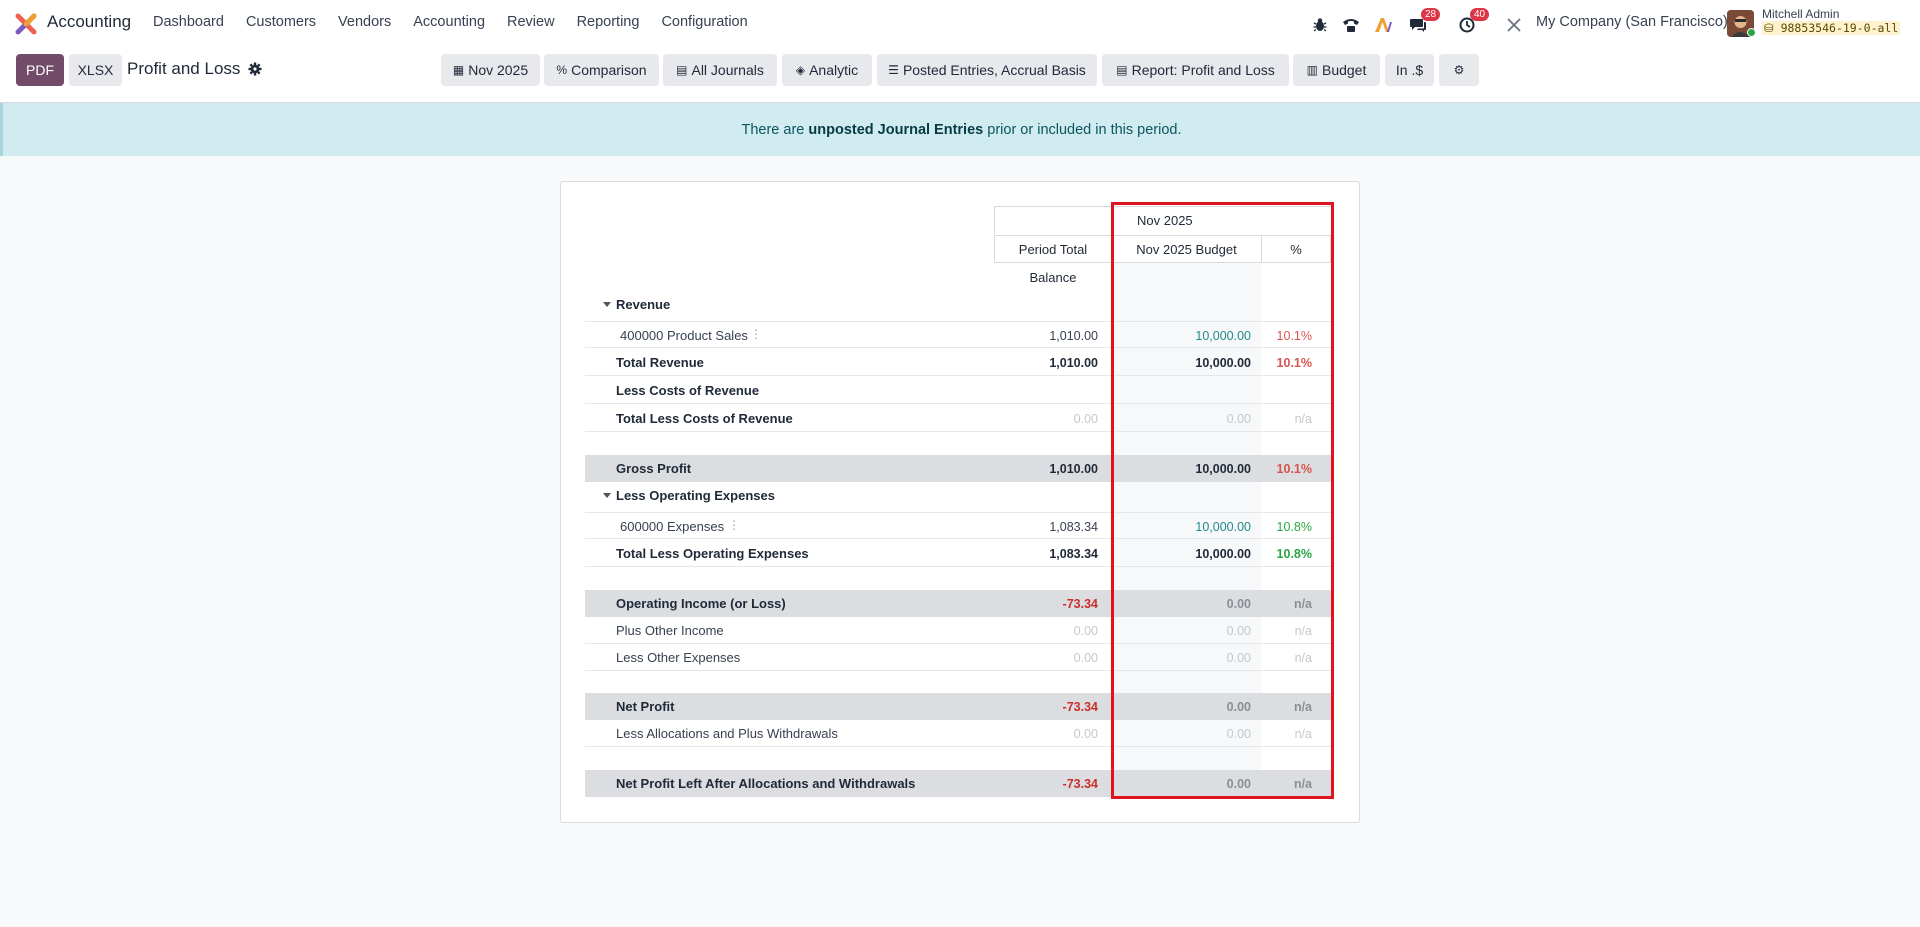 The height and width of the screenshot is (927, 1920). I want to click on database-name: ⛁ 98853546-19-0-all, so click(1831, 28).